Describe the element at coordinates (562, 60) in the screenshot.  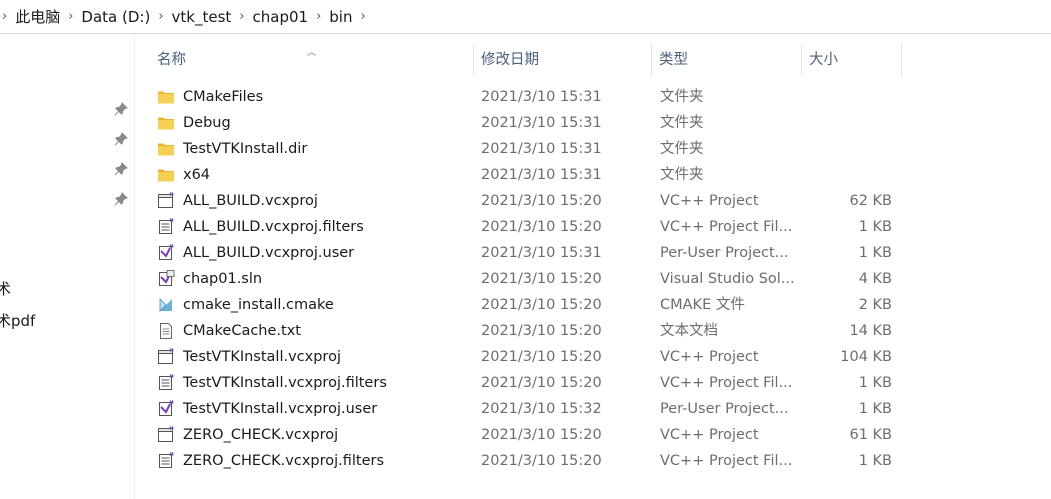
I see `column-header-date: 修改日期` at that location.